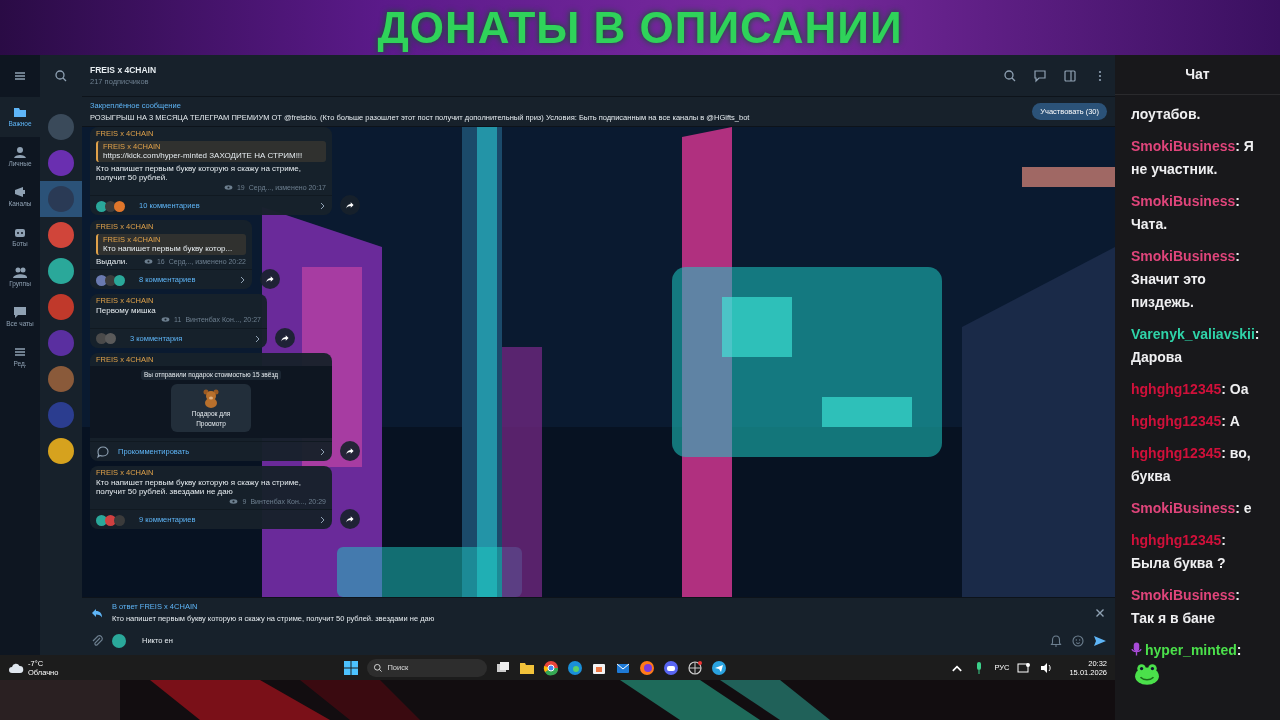  I want to click on comments-icon, so click(1040, 75).